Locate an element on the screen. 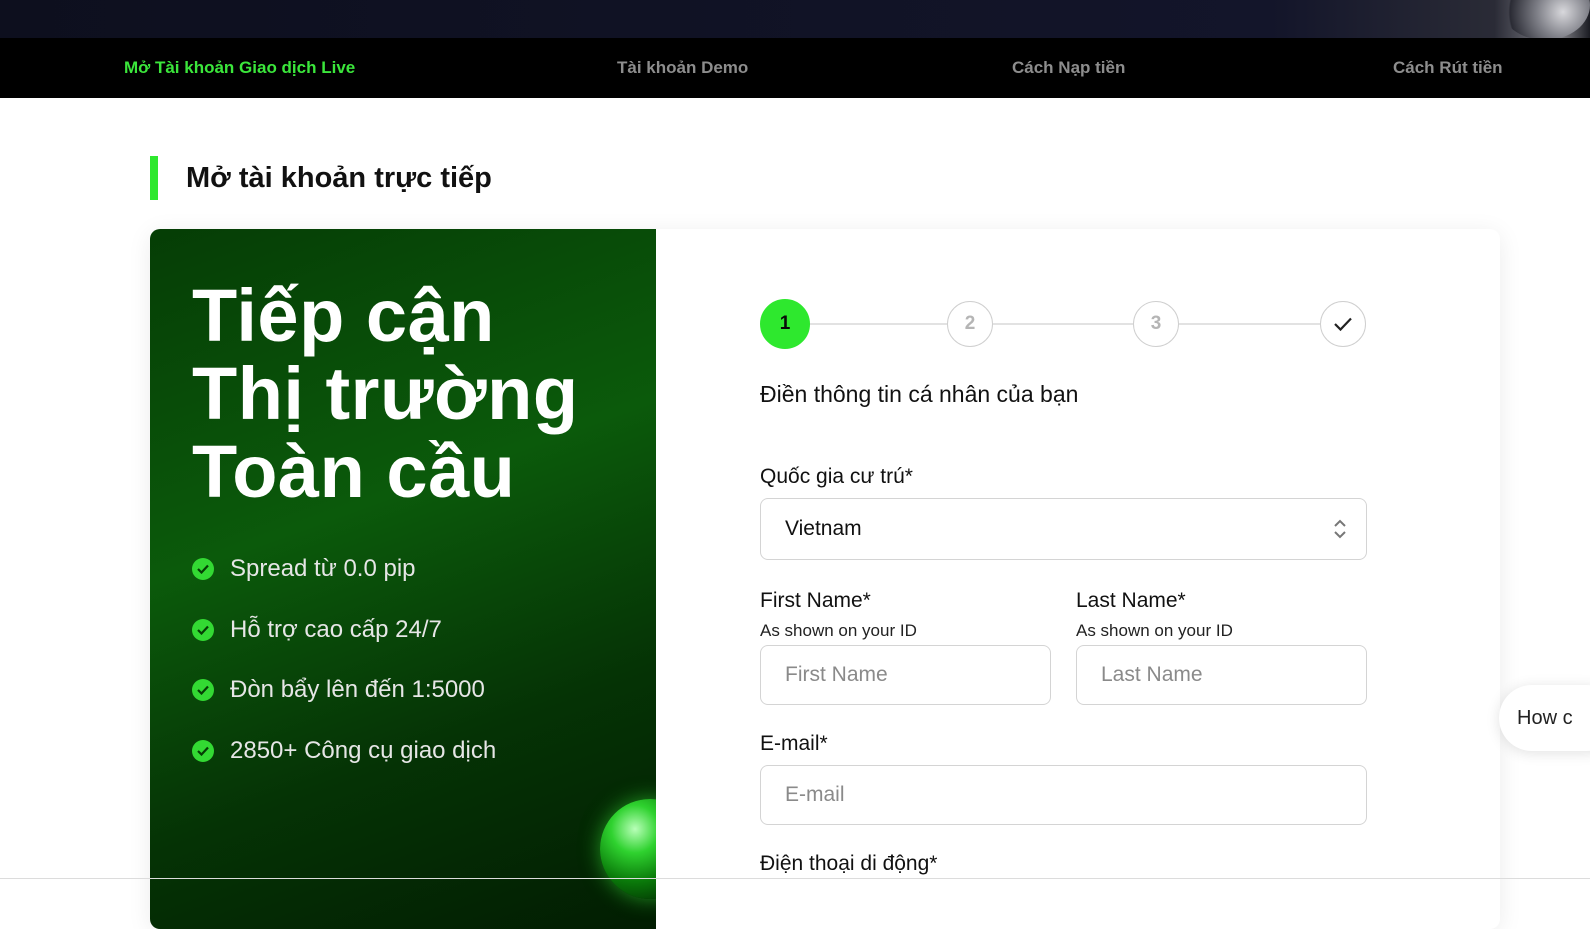 The width and height of the screenshot is (1590, 929). promo-headline: Tiếp cận Thị trường Toàn cầu is located at coordinates (385, 394).